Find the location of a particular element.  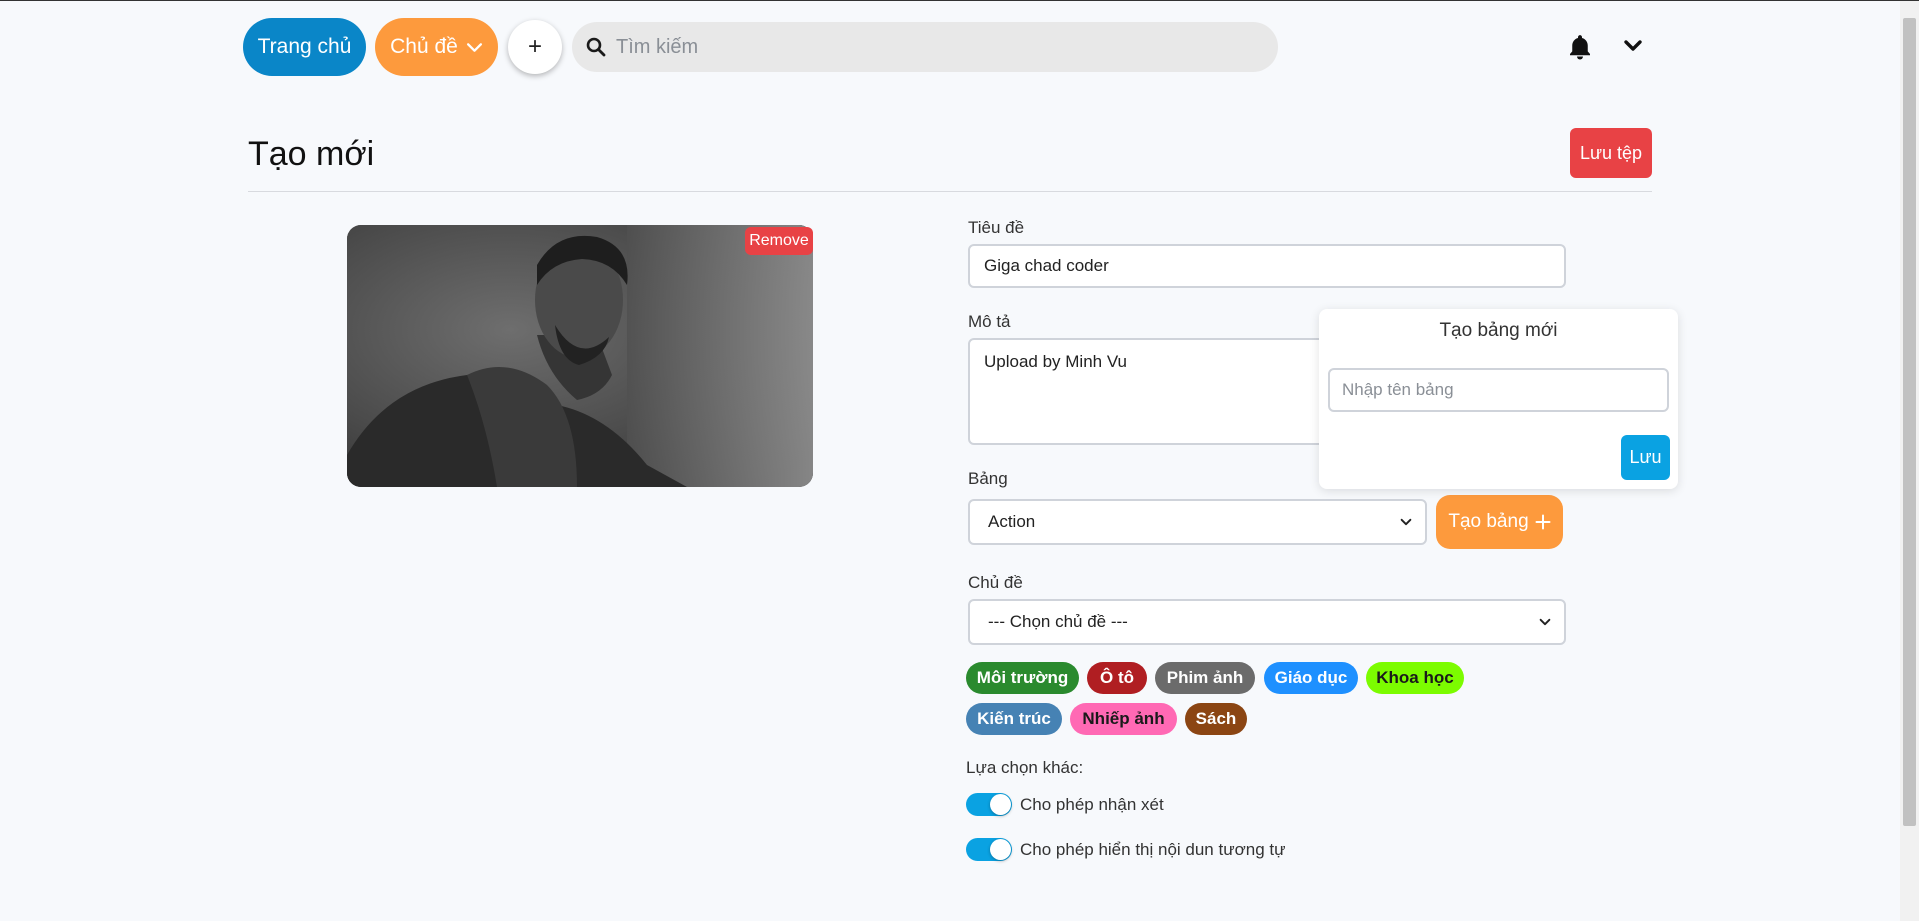

home-button: Trang chủ is located at coordinates (304, 47).